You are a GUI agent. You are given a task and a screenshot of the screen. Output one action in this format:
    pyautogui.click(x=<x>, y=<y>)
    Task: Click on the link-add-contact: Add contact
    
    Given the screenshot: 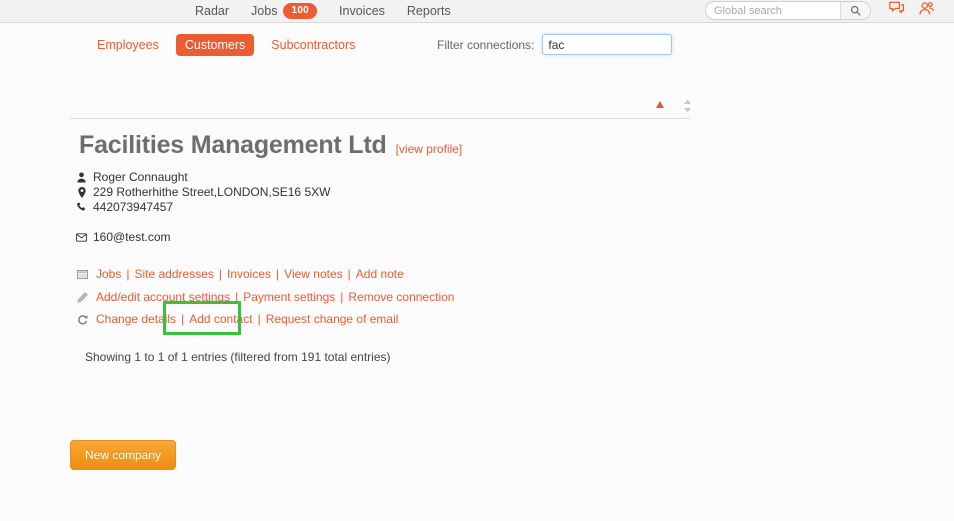 What is the action you would take?
    pyautogui.click(x=220, y=319)
    